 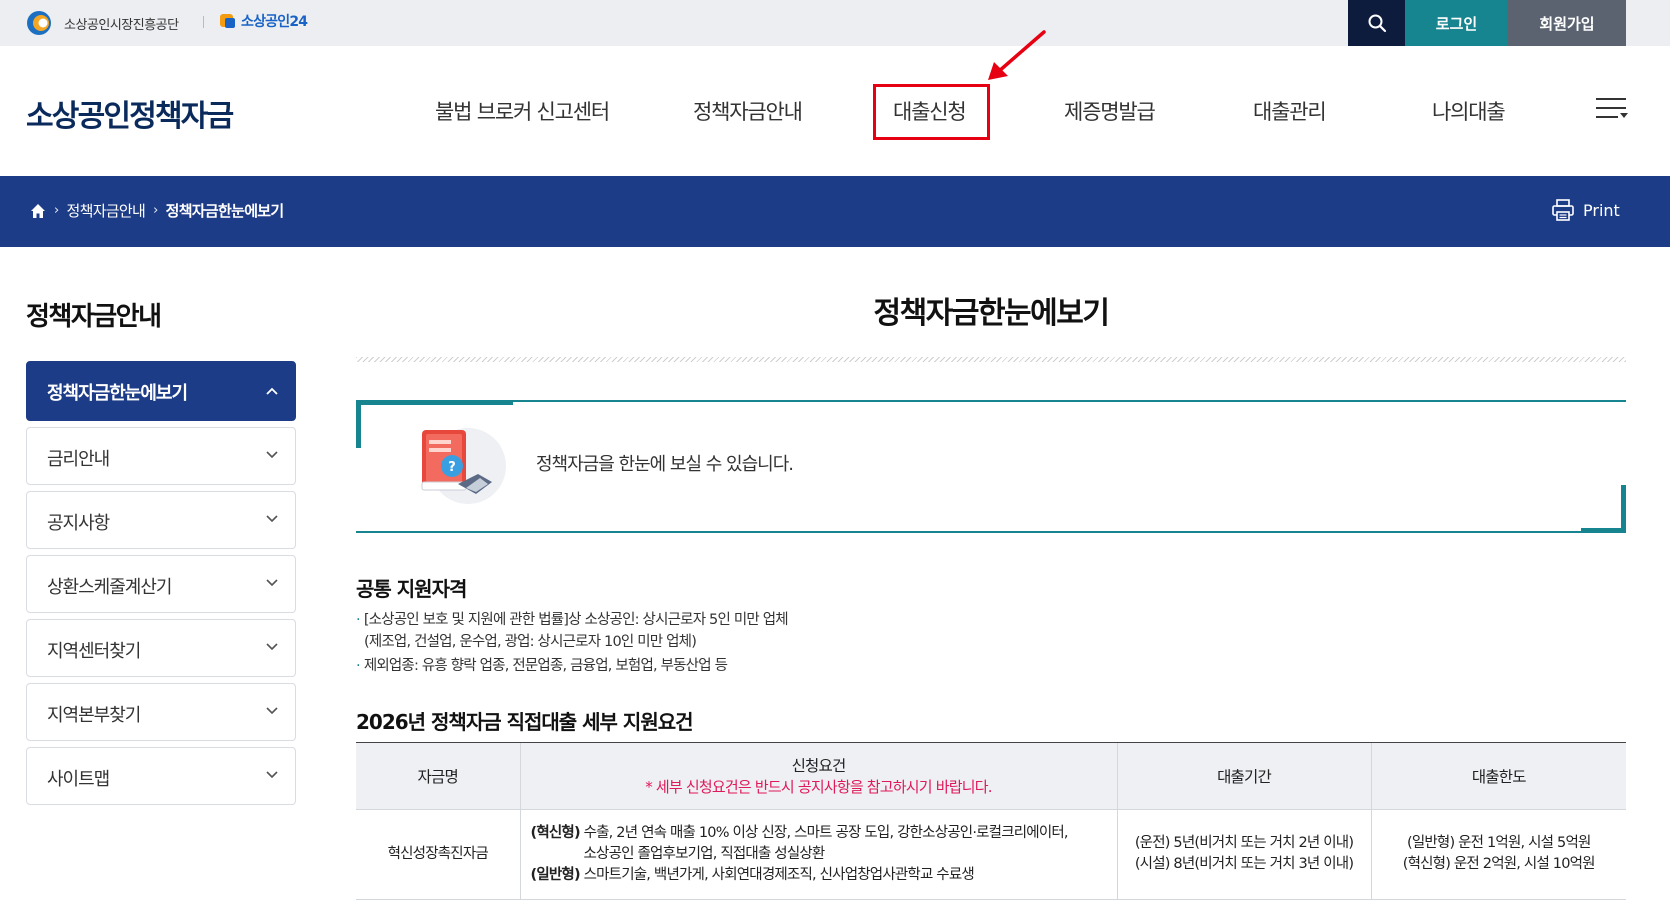 I want to click on column-header-loan-period: 대출기간, so click(x=1244, y=776).